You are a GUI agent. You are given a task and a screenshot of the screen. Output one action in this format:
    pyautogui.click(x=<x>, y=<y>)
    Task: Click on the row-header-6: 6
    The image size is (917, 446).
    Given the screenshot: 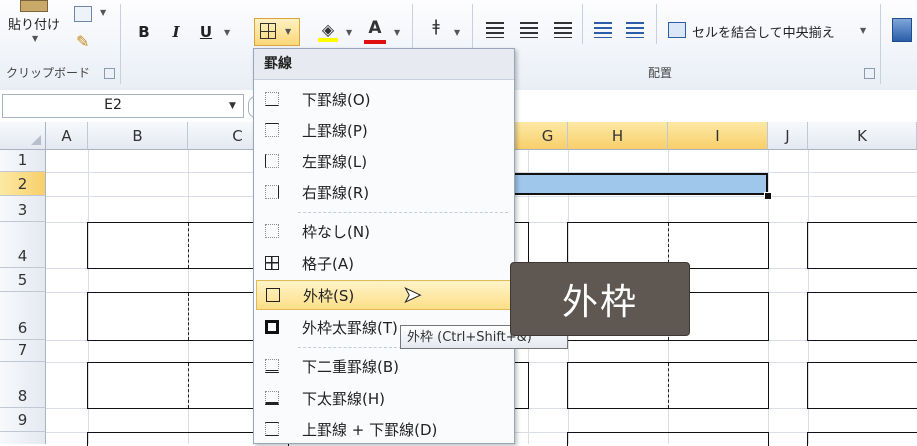 What is the action you would take?
    pyautogui.click(x=23, y=316)
    